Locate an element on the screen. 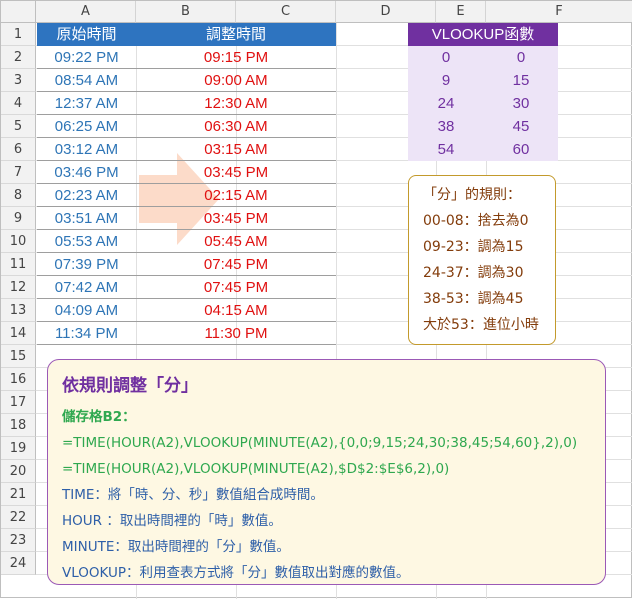  row-header: 8 is located at coordinates (18, 195).